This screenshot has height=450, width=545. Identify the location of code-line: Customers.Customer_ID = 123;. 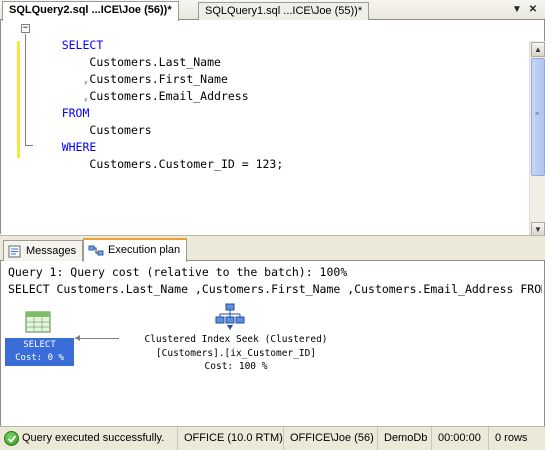
(158, 155).